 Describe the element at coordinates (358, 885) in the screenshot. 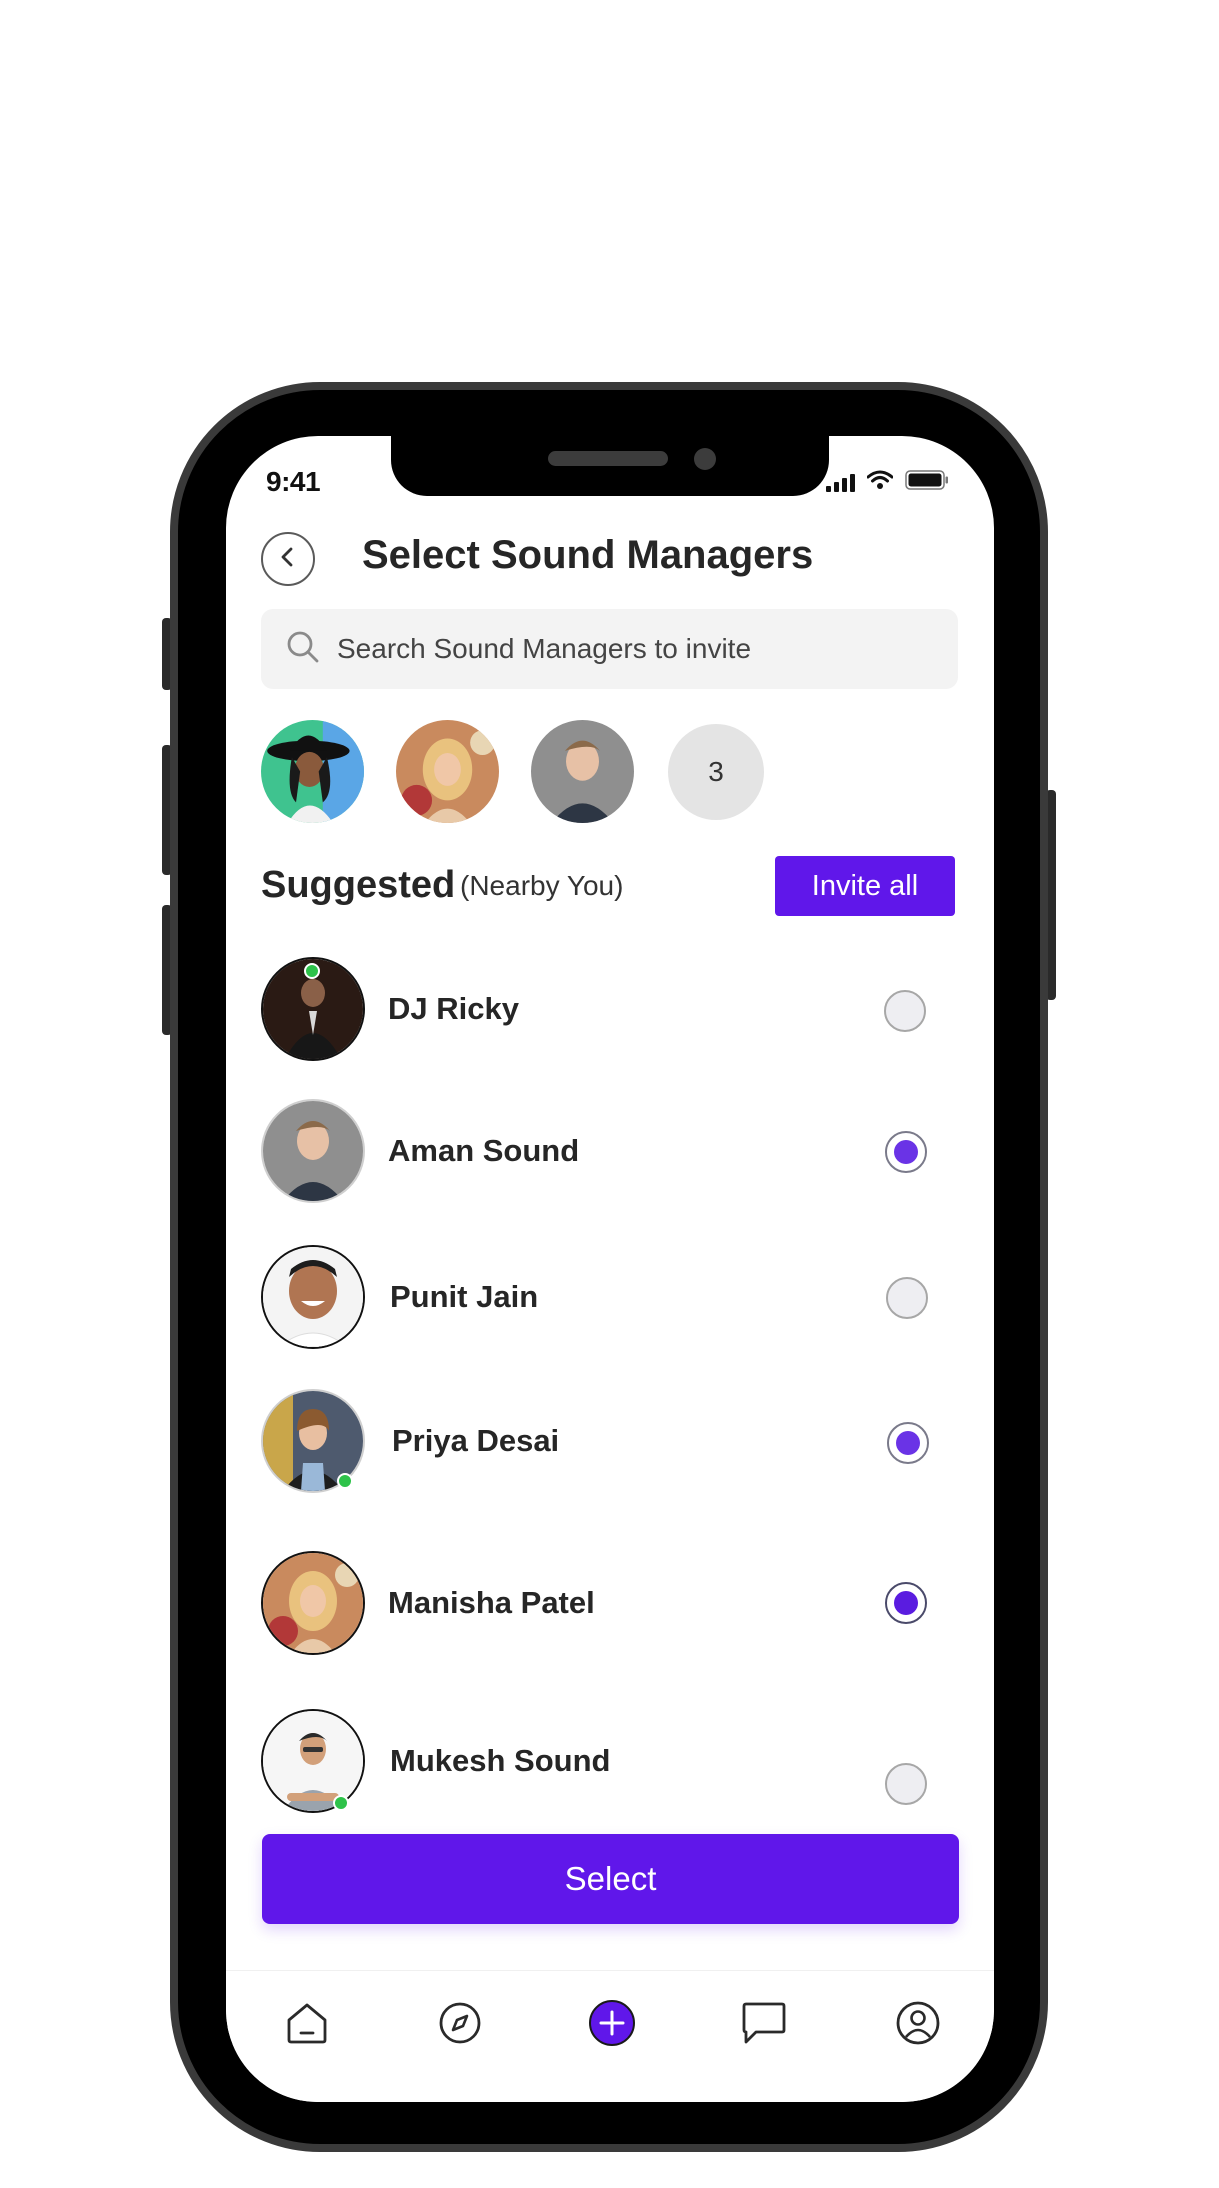

I see `suggested-title: Suggested` at that location.